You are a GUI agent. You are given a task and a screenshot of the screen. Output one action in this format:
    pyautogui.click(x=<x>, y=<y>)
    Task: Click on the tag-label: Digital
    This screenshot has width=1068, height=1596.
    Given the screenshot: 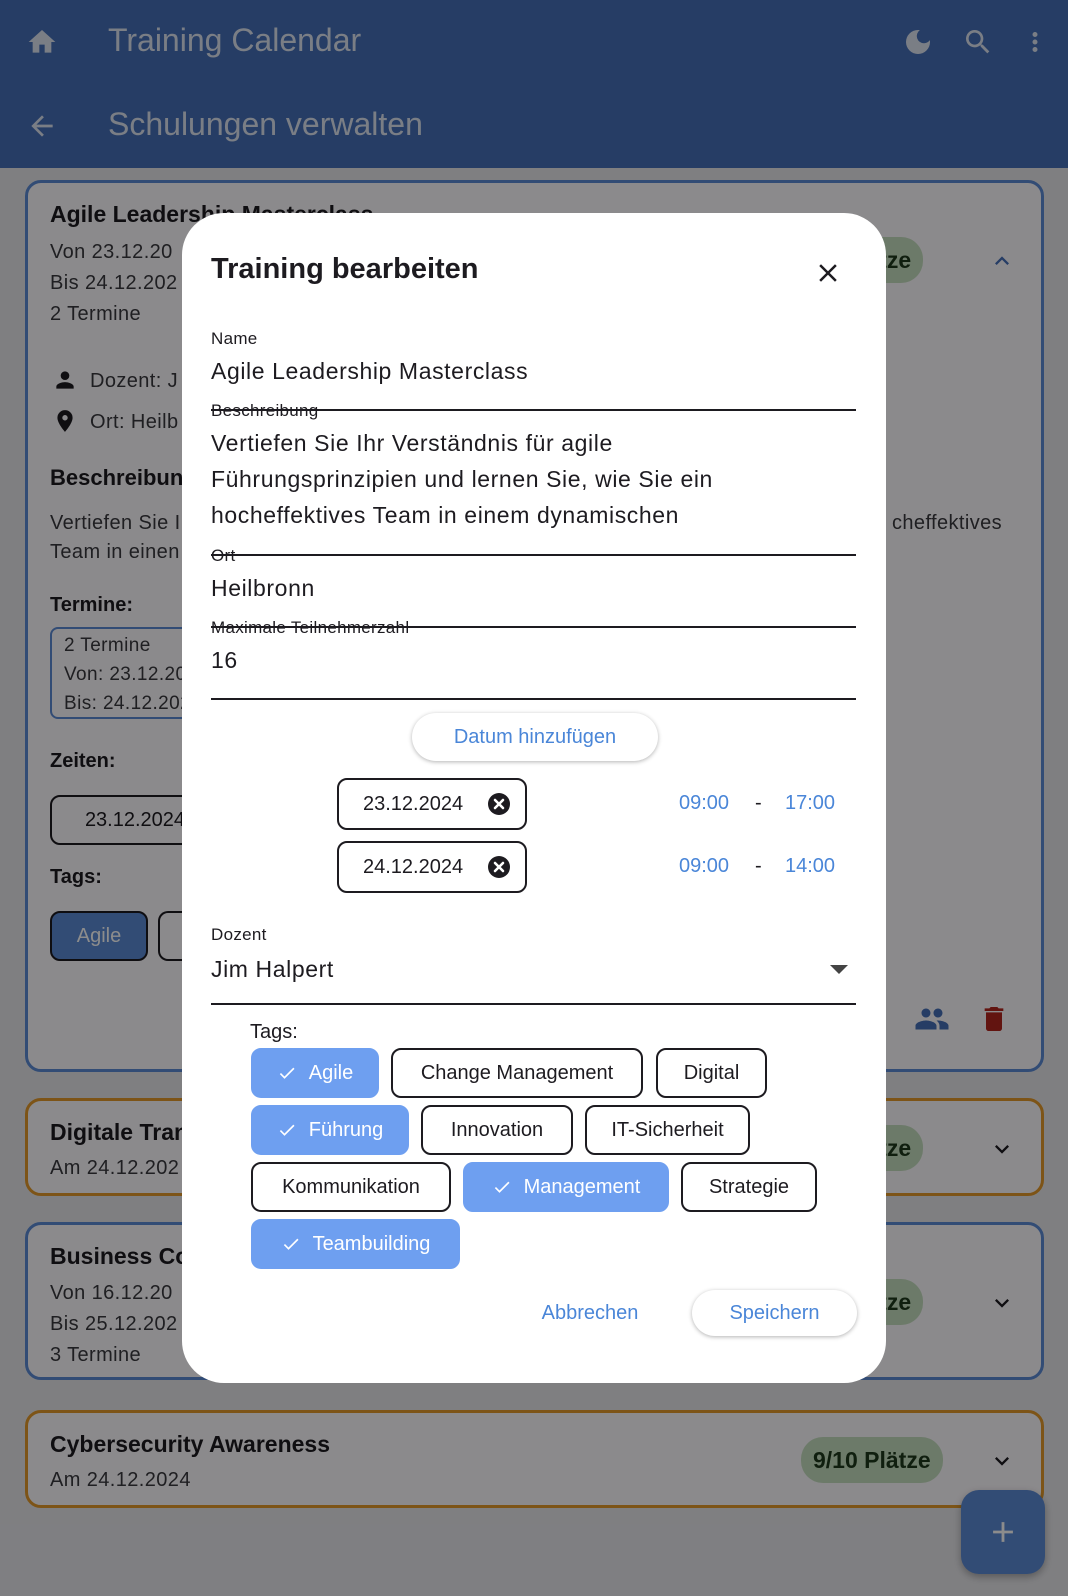 What is the action you would take?
    pyautogui.click(x=711, y=1072)
    